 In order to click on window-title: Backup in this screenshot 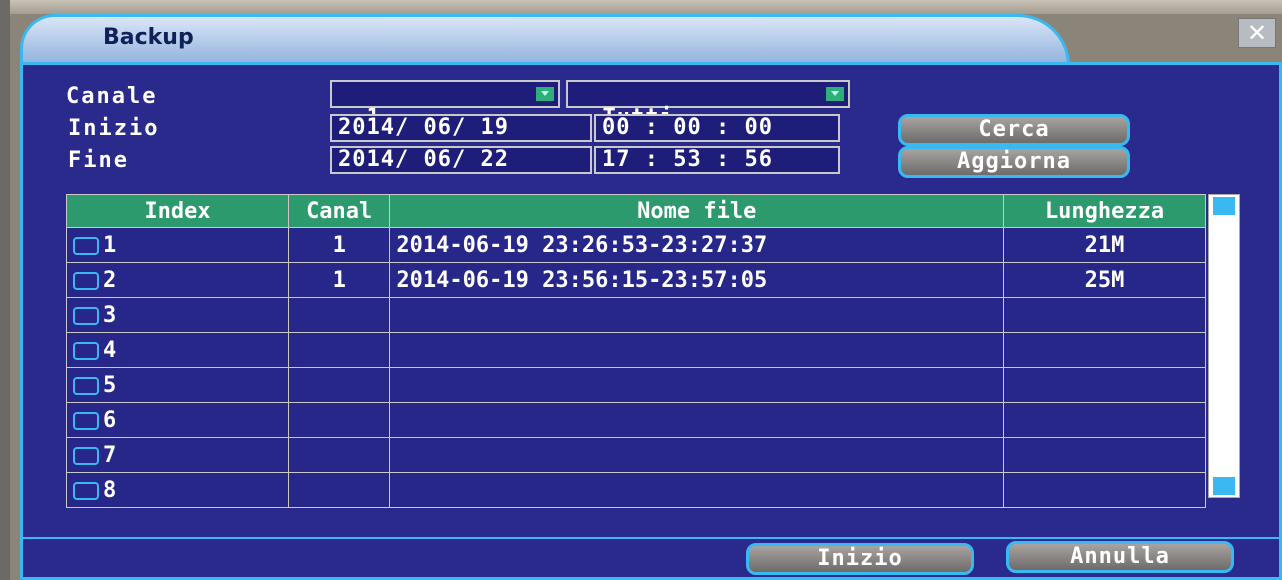, I will do `click(148, 37)`.